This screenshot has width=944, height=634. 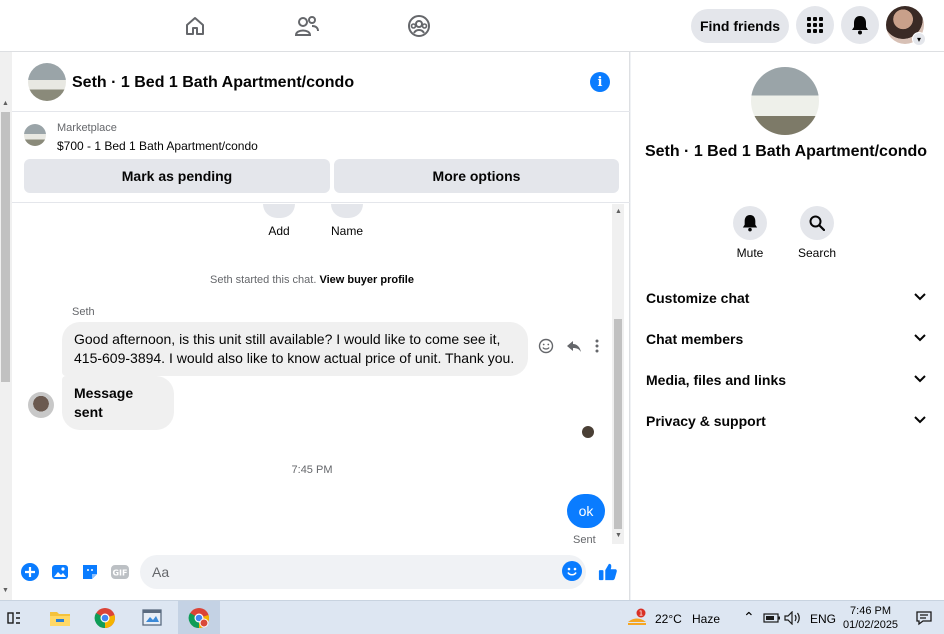 I want to click on message-input: Aa, so click(x=363, y=572).